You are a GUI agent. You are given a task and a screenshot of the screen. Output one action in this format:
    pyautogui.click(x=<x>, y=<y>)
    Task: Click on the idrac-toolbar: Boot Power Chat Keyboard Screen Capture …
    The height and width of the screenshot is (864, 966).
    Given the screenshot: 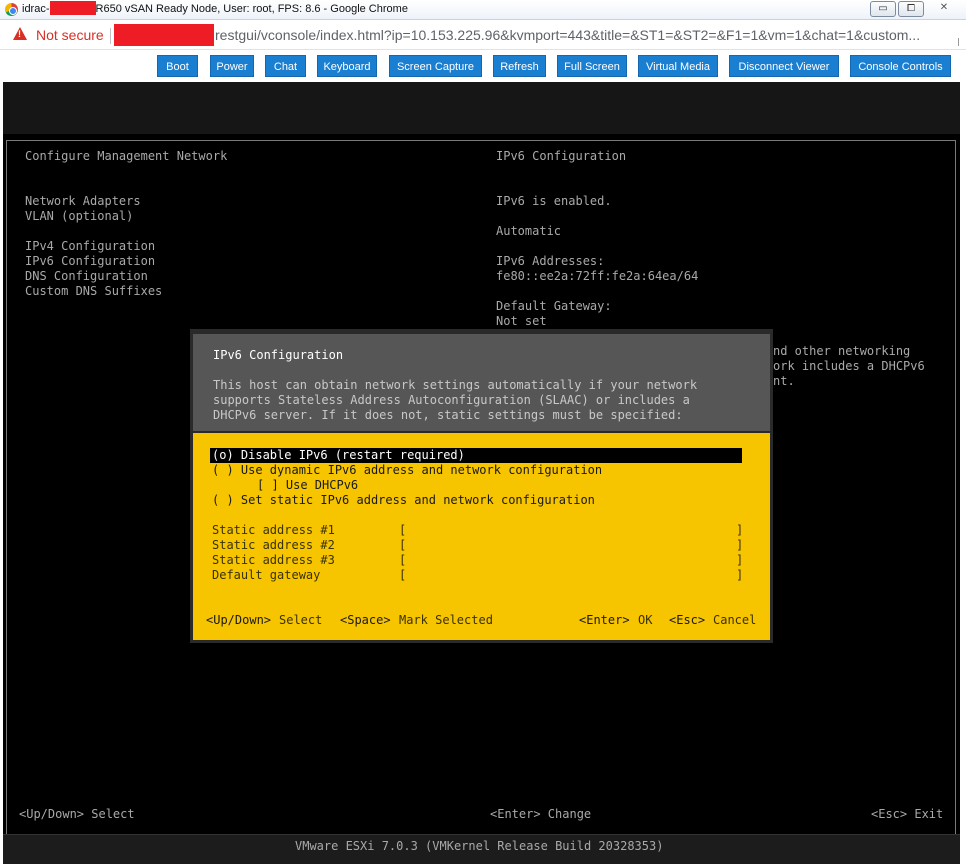 What is the action you would take?
    pyautogui.click(x=483, y=66)
    